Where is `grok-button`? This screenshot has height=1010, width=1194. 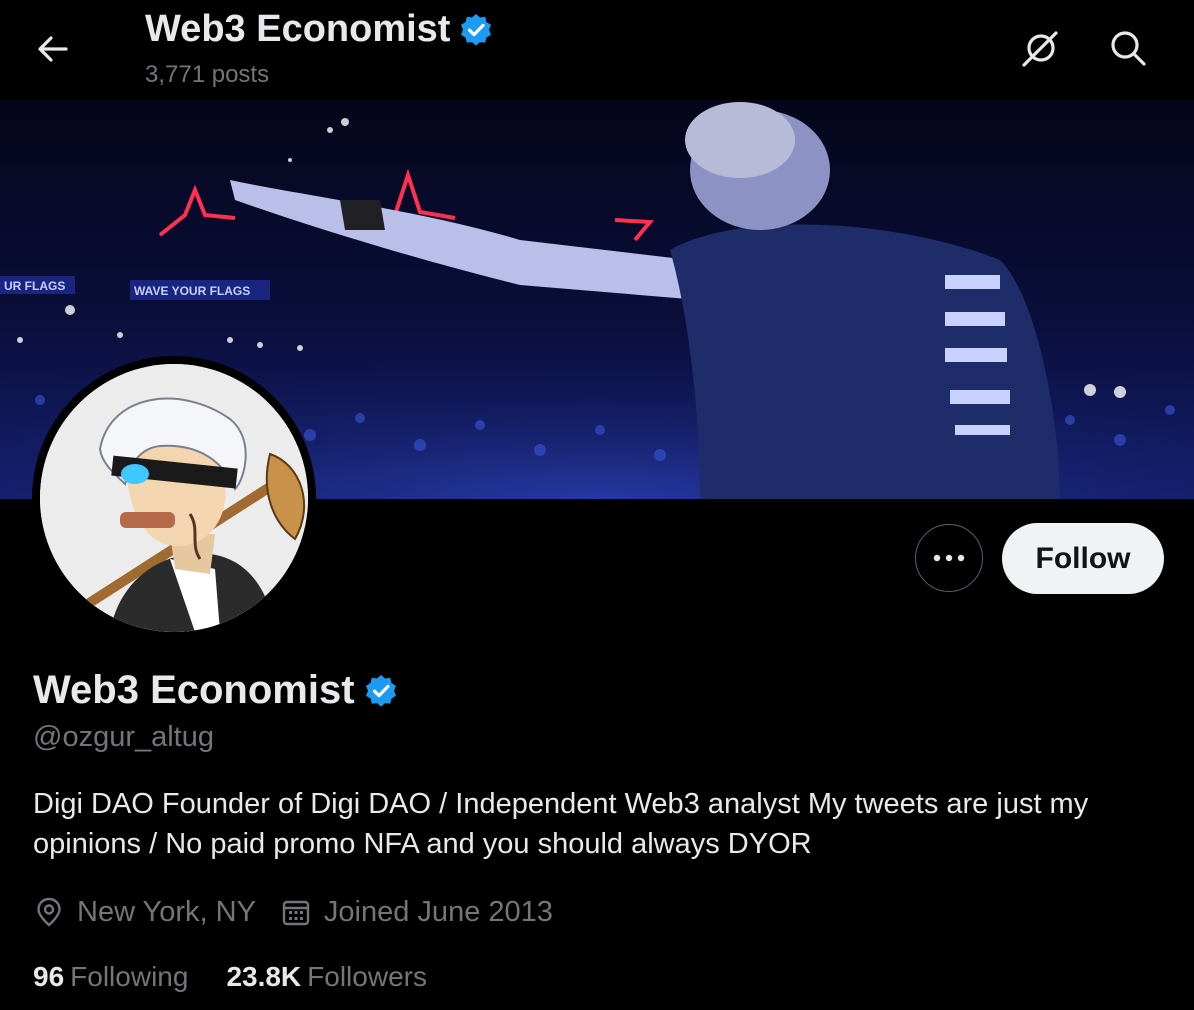 grok-button is located at coordinates (1041, 48).